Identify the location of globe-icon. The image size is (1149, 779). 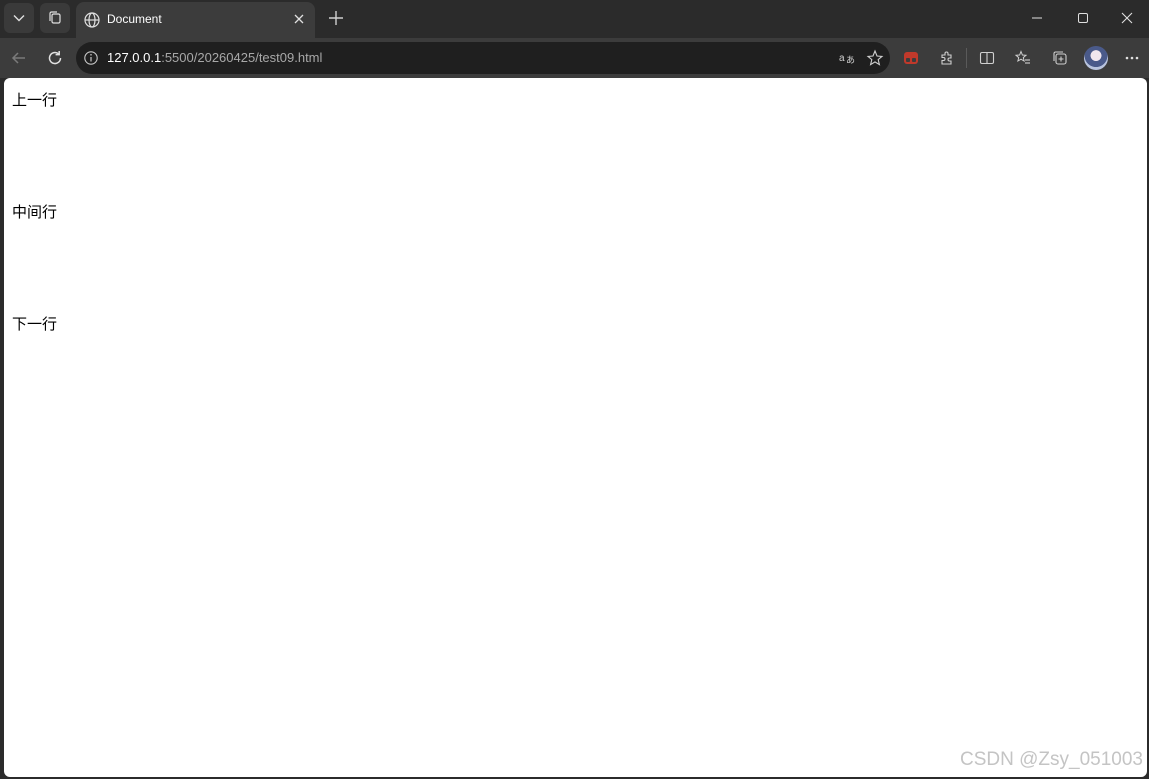
(92, 20).